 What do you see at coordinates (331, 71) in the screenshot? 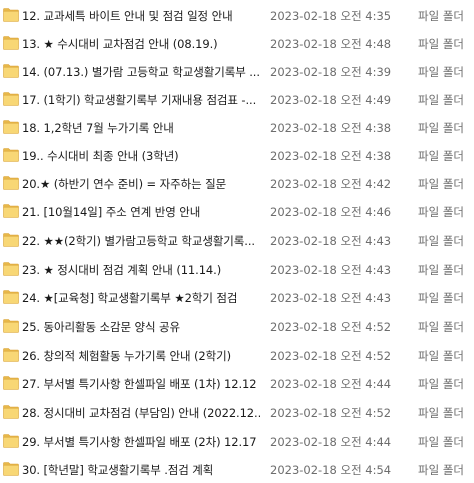
I see `modified-date: 2023-02-18 오전 4:39` at bounding box center [331, 71].